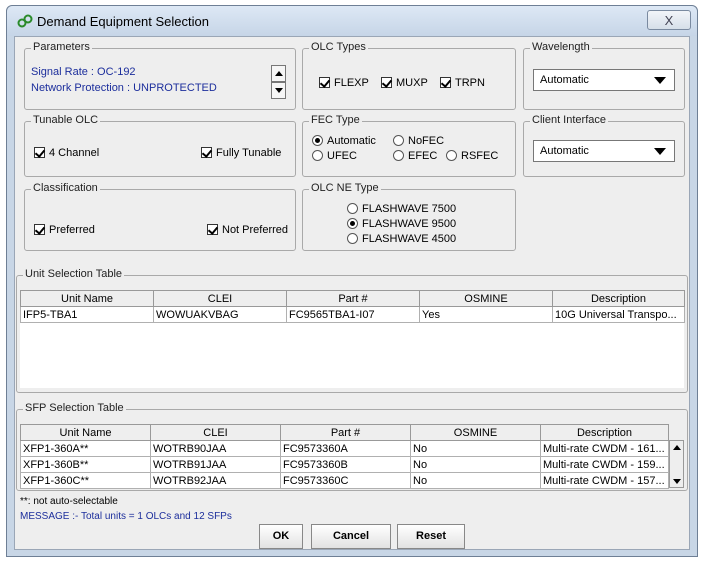  Describe the element at coordinates (278, 73) in the screenshot. I see `scroll-up-button` at that location.